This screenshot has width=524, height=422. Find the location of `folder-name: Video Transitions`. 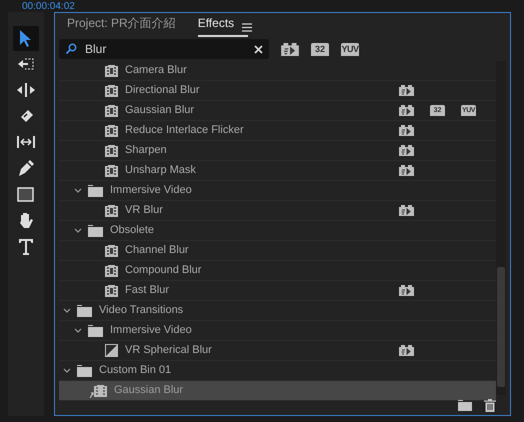

folder-name: Video Transitions is located at coordinates (141, 310).